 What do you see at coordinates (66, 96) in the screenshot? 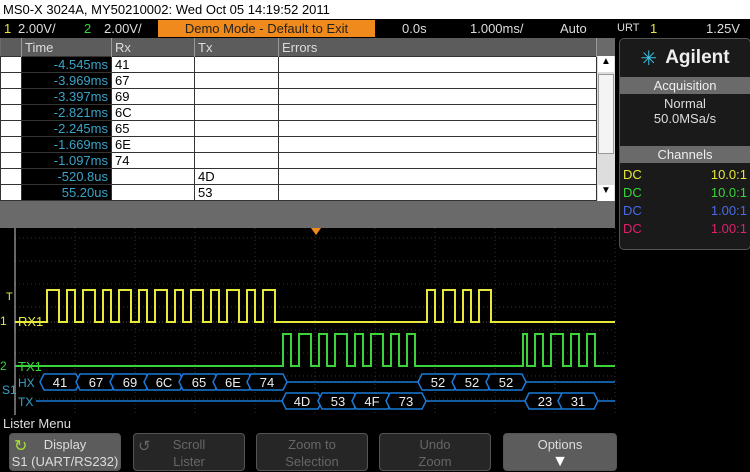
I see `cell-time: -3.397ms` at bounding box center [66, 96].